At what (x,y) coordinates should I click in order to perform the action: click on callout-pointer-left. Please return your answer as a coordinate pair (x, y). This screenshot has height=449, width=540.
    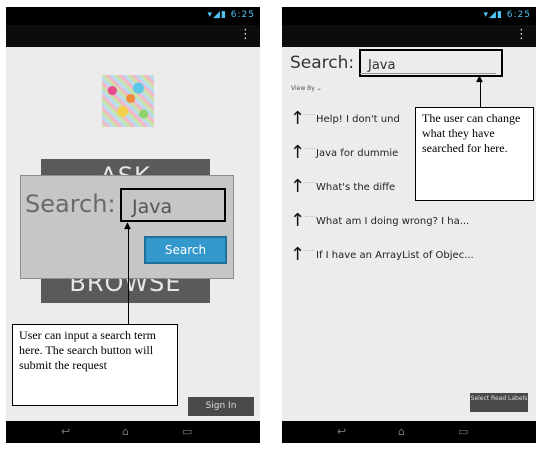
    Looking at the image, I should click on (128, 276).